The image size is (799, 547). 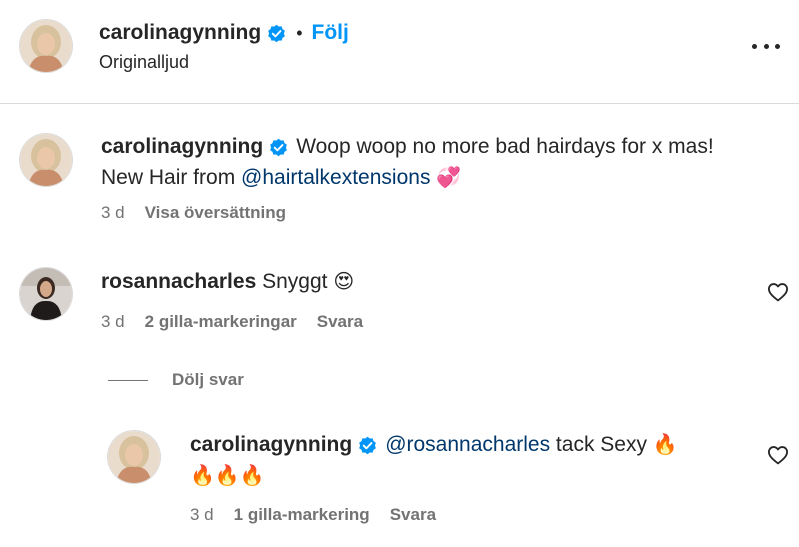 What do you see at coordinates (601, 444) in the screenshot?
I see `reply-body: tack Sexy` at bounding box center [601, 444].